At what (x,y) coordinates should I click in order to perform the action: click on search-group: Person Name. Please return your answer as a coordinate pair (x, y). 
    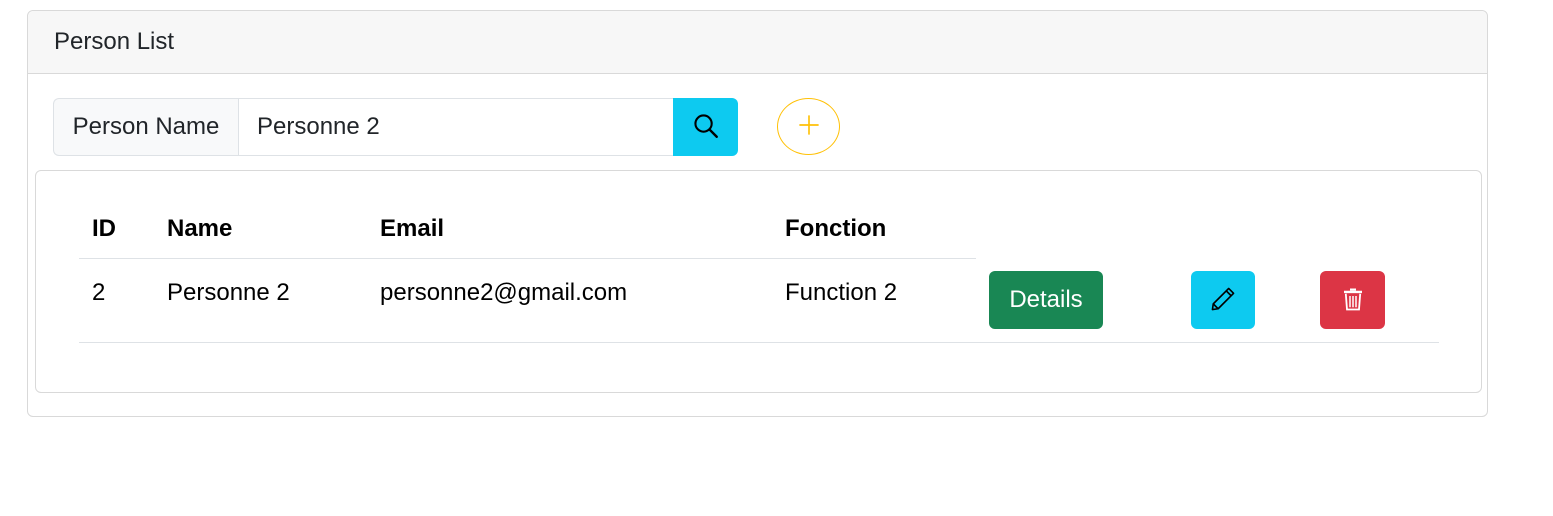
    Looking at the image, I should click on (395, 127).